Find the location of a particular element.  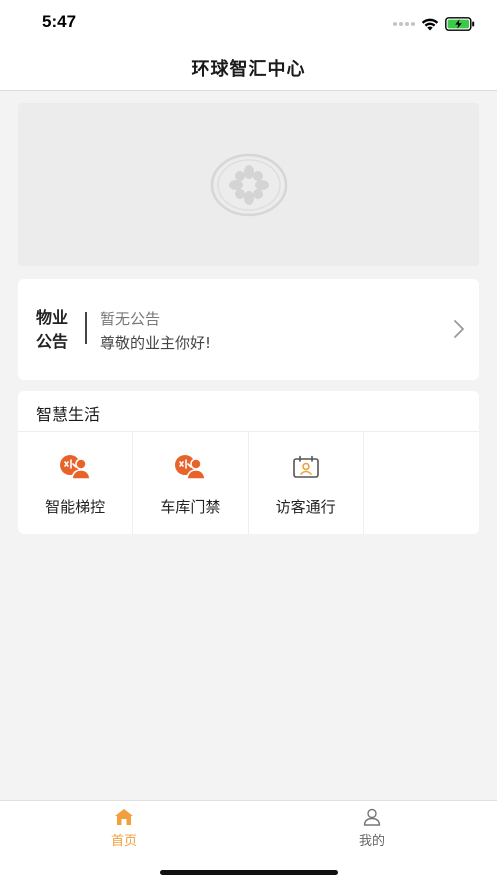

tab-mine: 我的 is located at coordinates (372, 829).